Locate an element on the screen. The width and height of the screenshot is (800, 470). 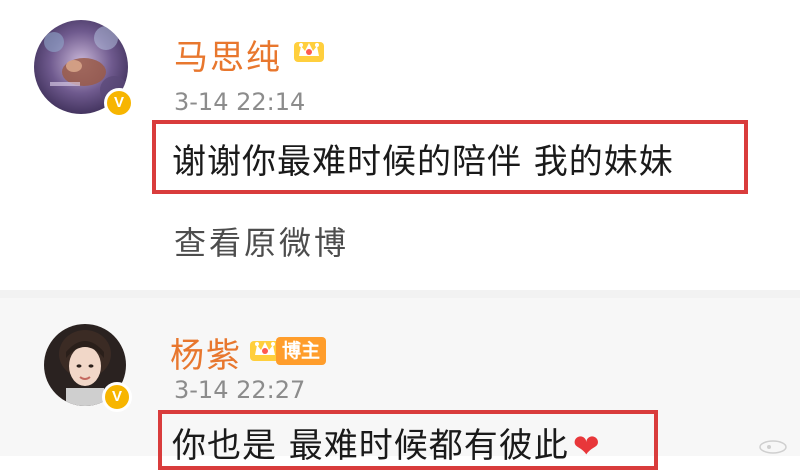
watermark-icon is located at coordinates (773, 447).